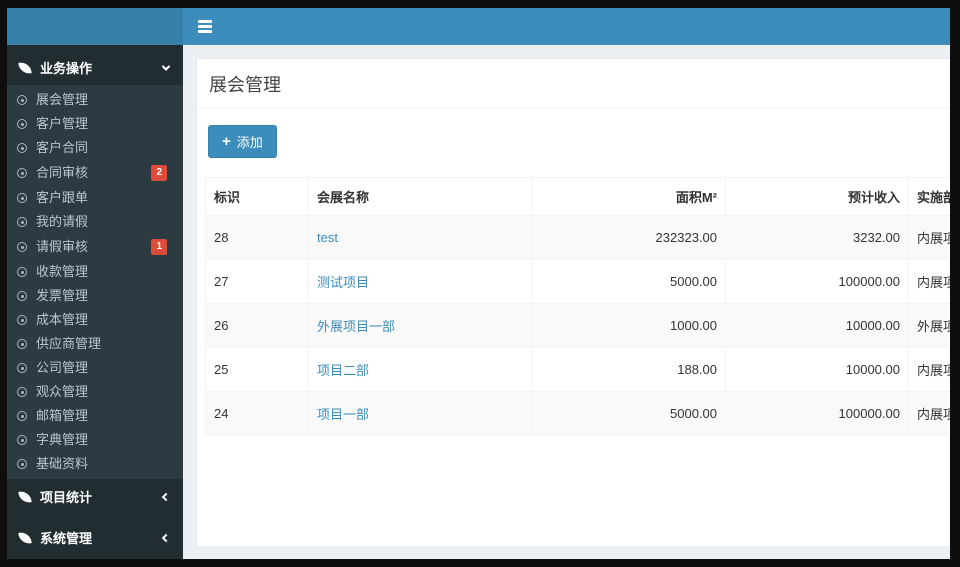  I want to click on sidebar-item-audience-mgmt: 观众管理, so click(95, 392).